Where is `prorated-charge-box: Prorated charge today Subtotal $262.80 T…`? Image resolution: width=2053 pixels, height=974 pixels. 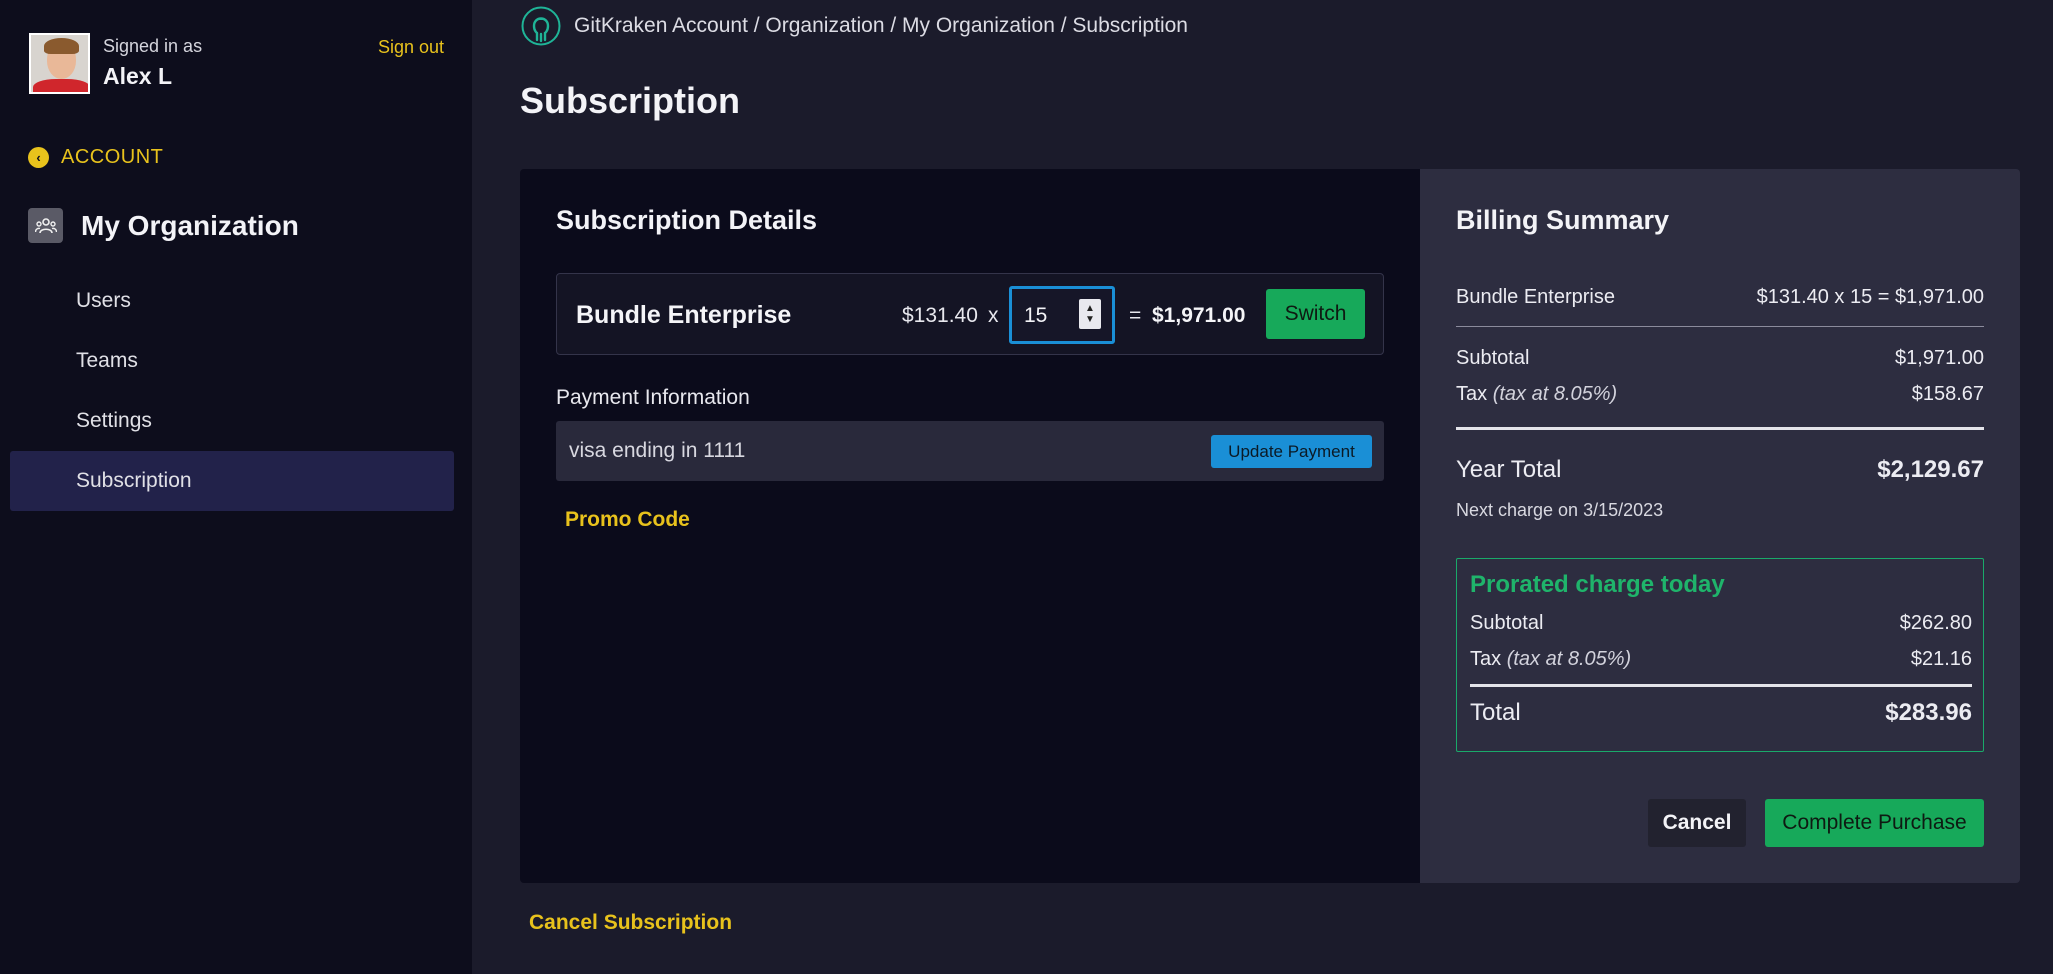
prorated-charge-box: Prorated charge today Subtotal $262.80 T… is located at coordinates (1720, 655).